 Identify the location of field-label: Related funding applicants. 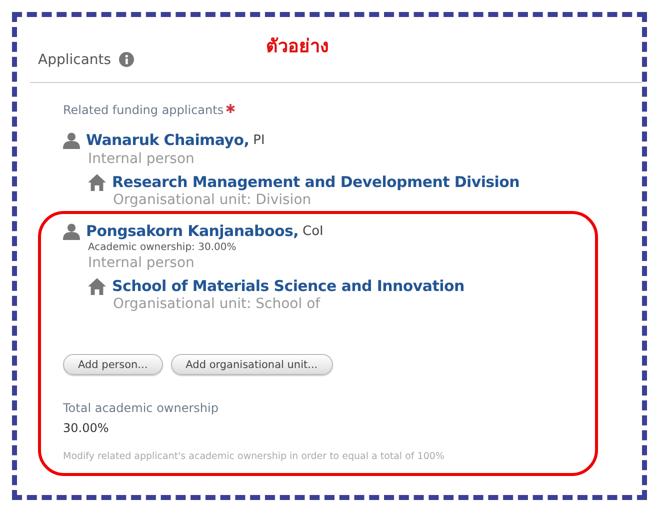
(143, 110).